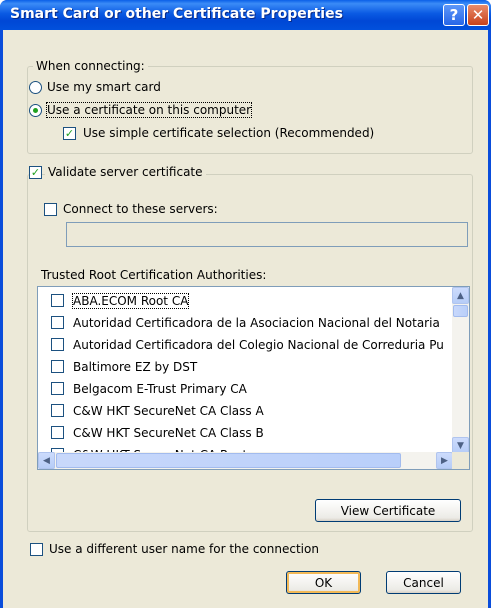 The width and height of the screenshot is (491, 608). I want to click on help-button: ?, so click(454, 15).